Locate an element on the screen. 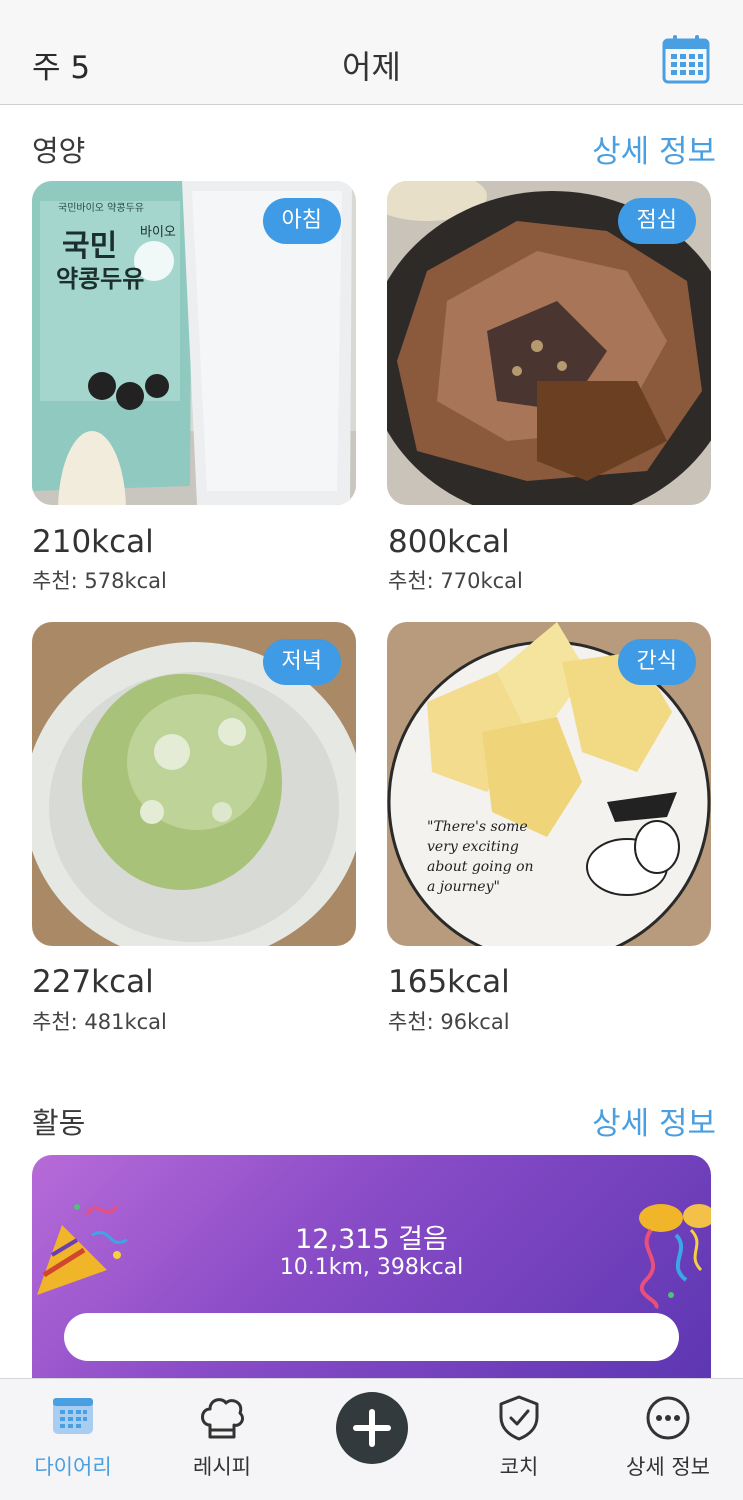 The width and height of the screenshot is (743, 1500). lunch-recommend: 추천: 770kcal is located at coordinates (455, 581).